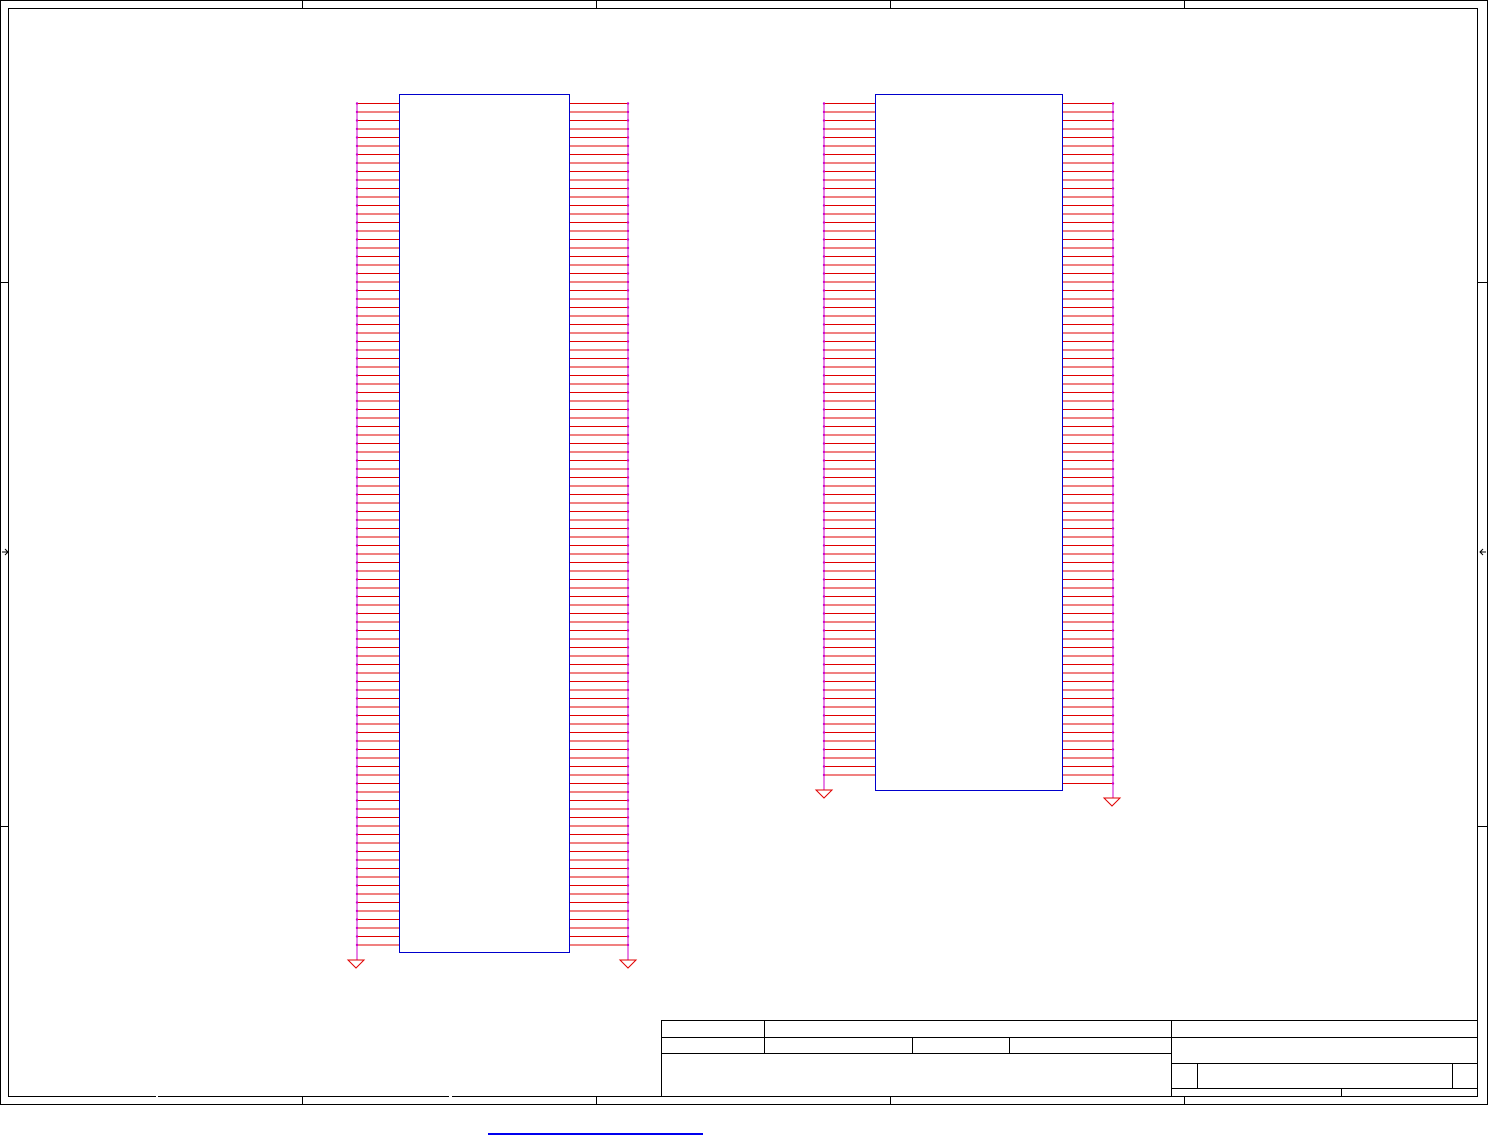 The height and width of the screenshot is (1135, 1488). Describe the element at coordinates (1482, 552) in the screenshot. I see `center-marker-right` at that location.